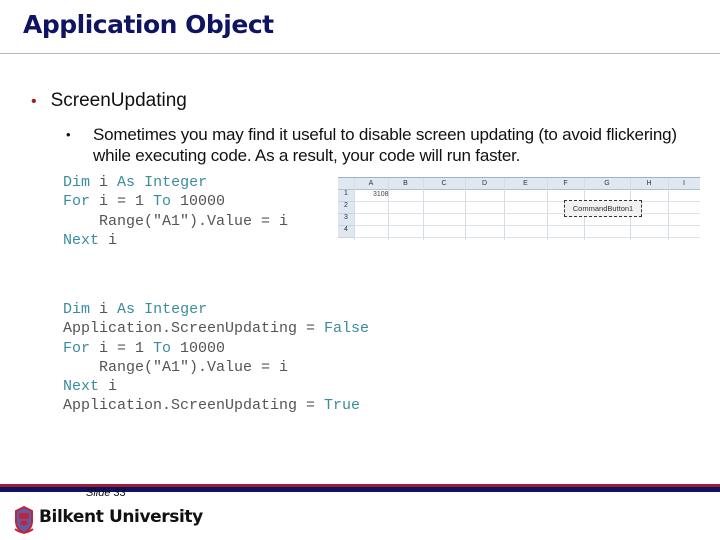 The height and width of the screenshot is (540, 720). What do you see at coordinates (519, 208) in the screenshot?
I see `excel-spreadsheet-screenshot: A B C D E F G H I 1 2 3 4 3108` at bounding box center [519, 208].